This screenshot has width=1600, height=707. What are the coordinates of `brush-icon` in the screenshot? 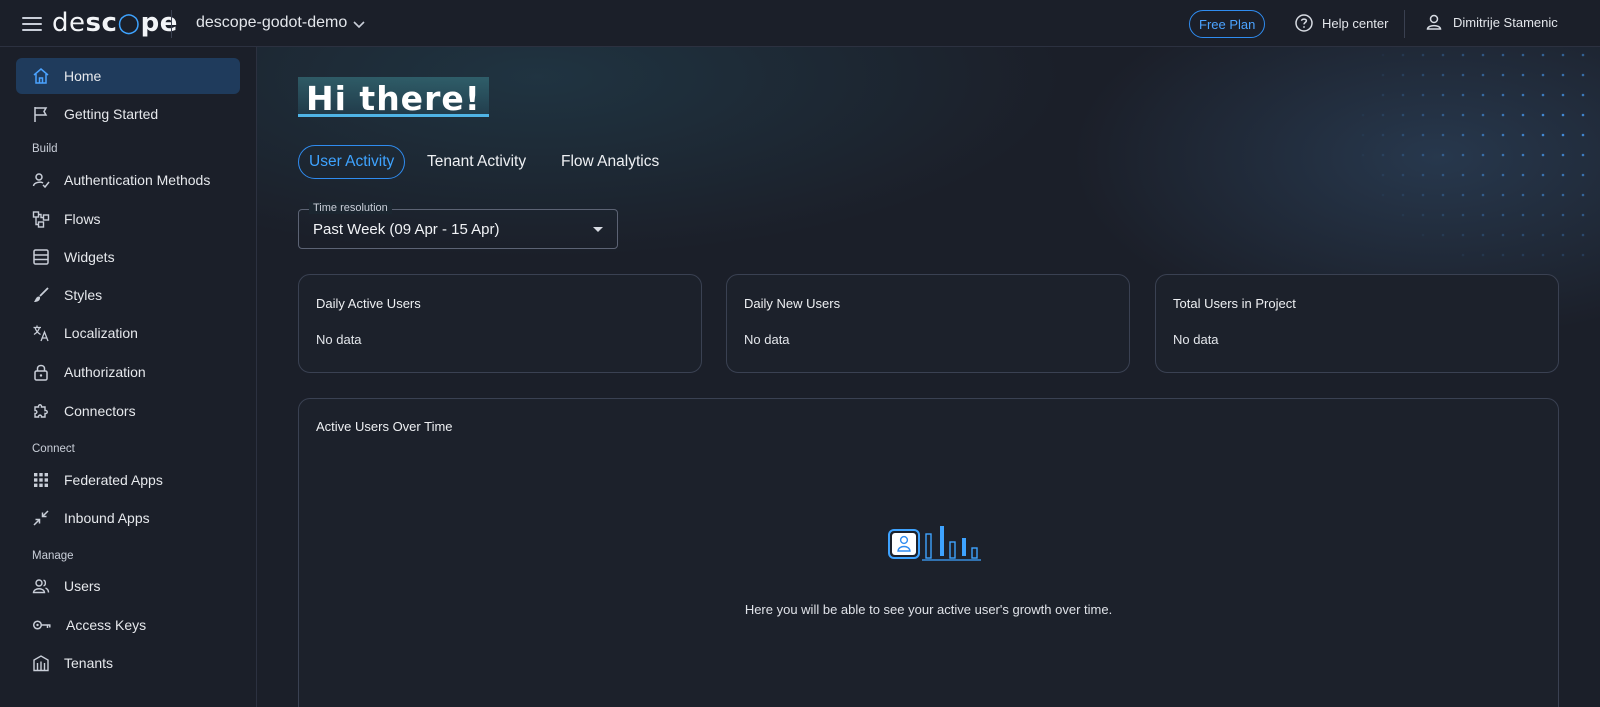 It's located at (41, 294).